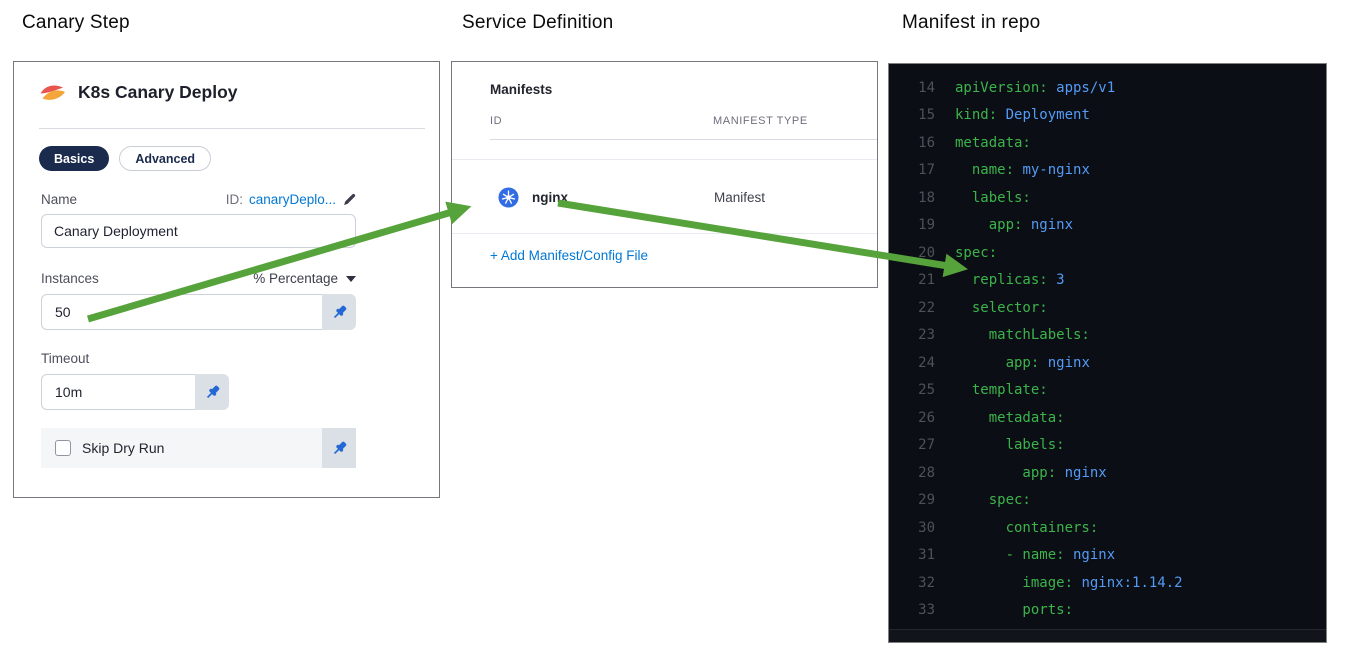 This screenshot has width=1346, height=659. Describe the element at coordinates (550, 197) in the screenshot. I see `manifest-id-label: nginx` at that location.